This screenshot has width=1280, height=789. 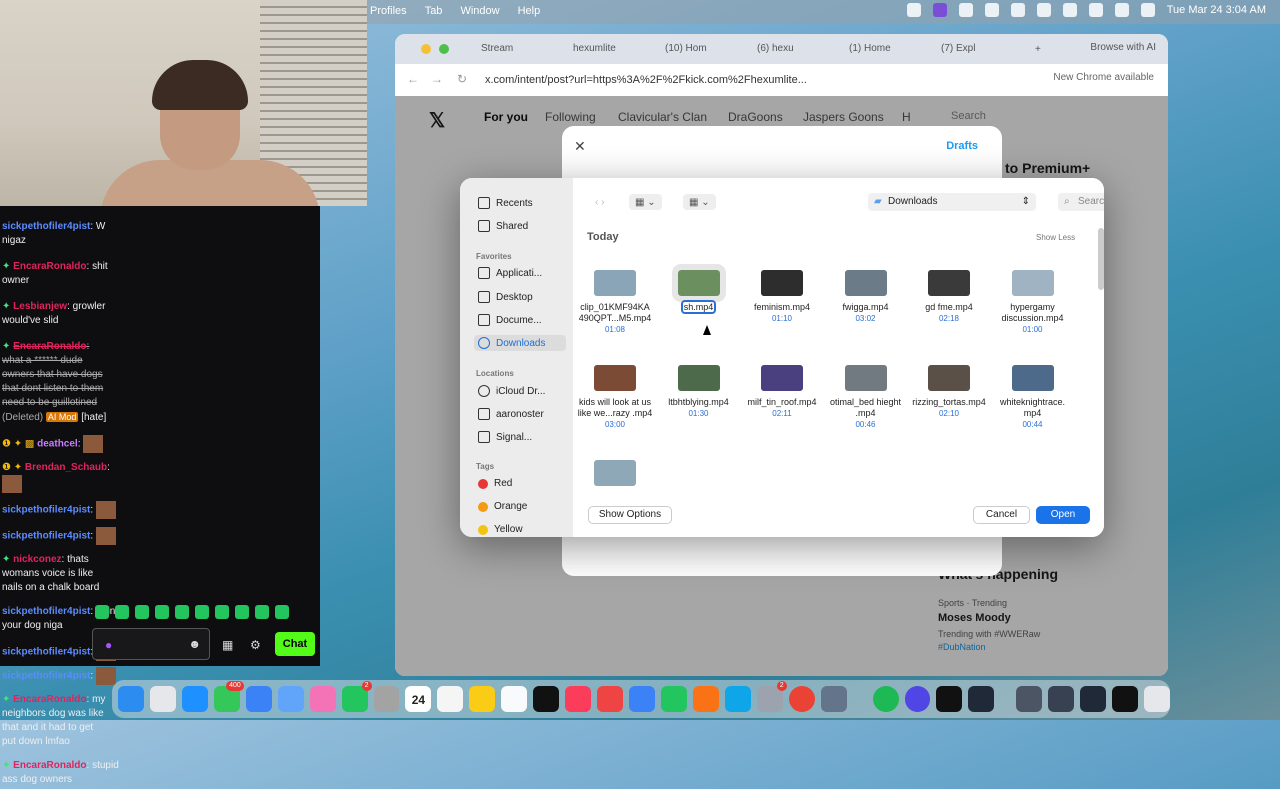 What do you see at coordinates (645, 202) in the screenshot?
I see `icon-view-button: ▦ ⌄` at bounding box center [645, 202].